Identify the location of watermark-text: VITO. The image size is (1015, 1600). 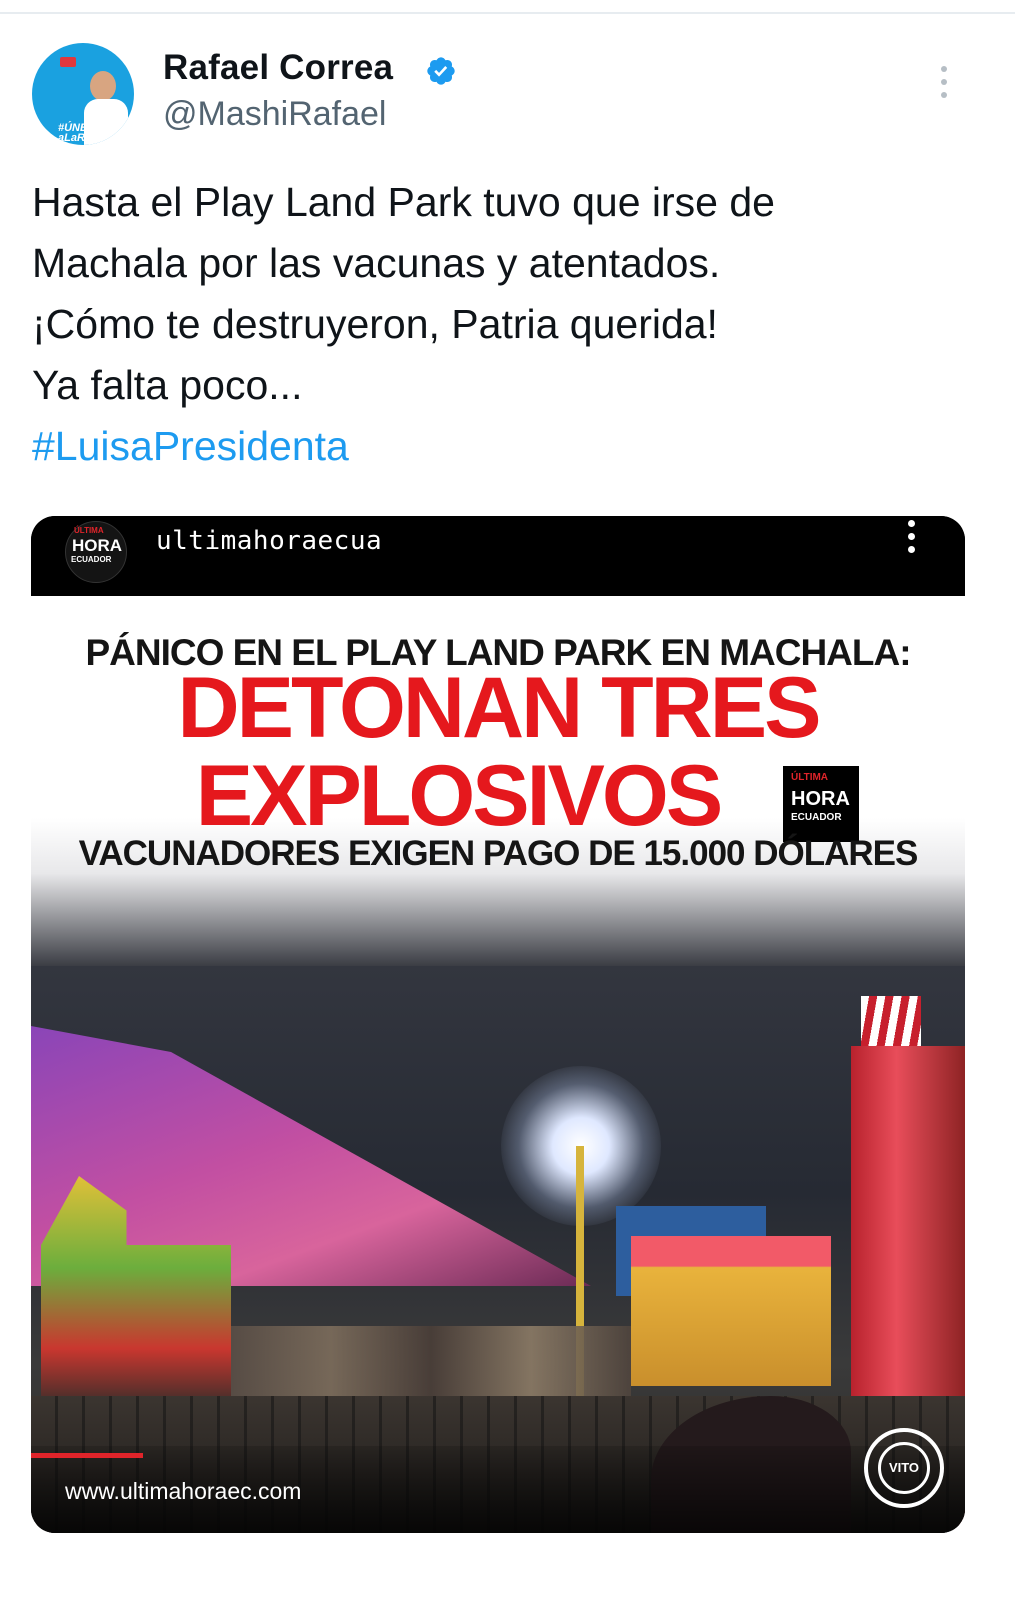
(904, 1468).